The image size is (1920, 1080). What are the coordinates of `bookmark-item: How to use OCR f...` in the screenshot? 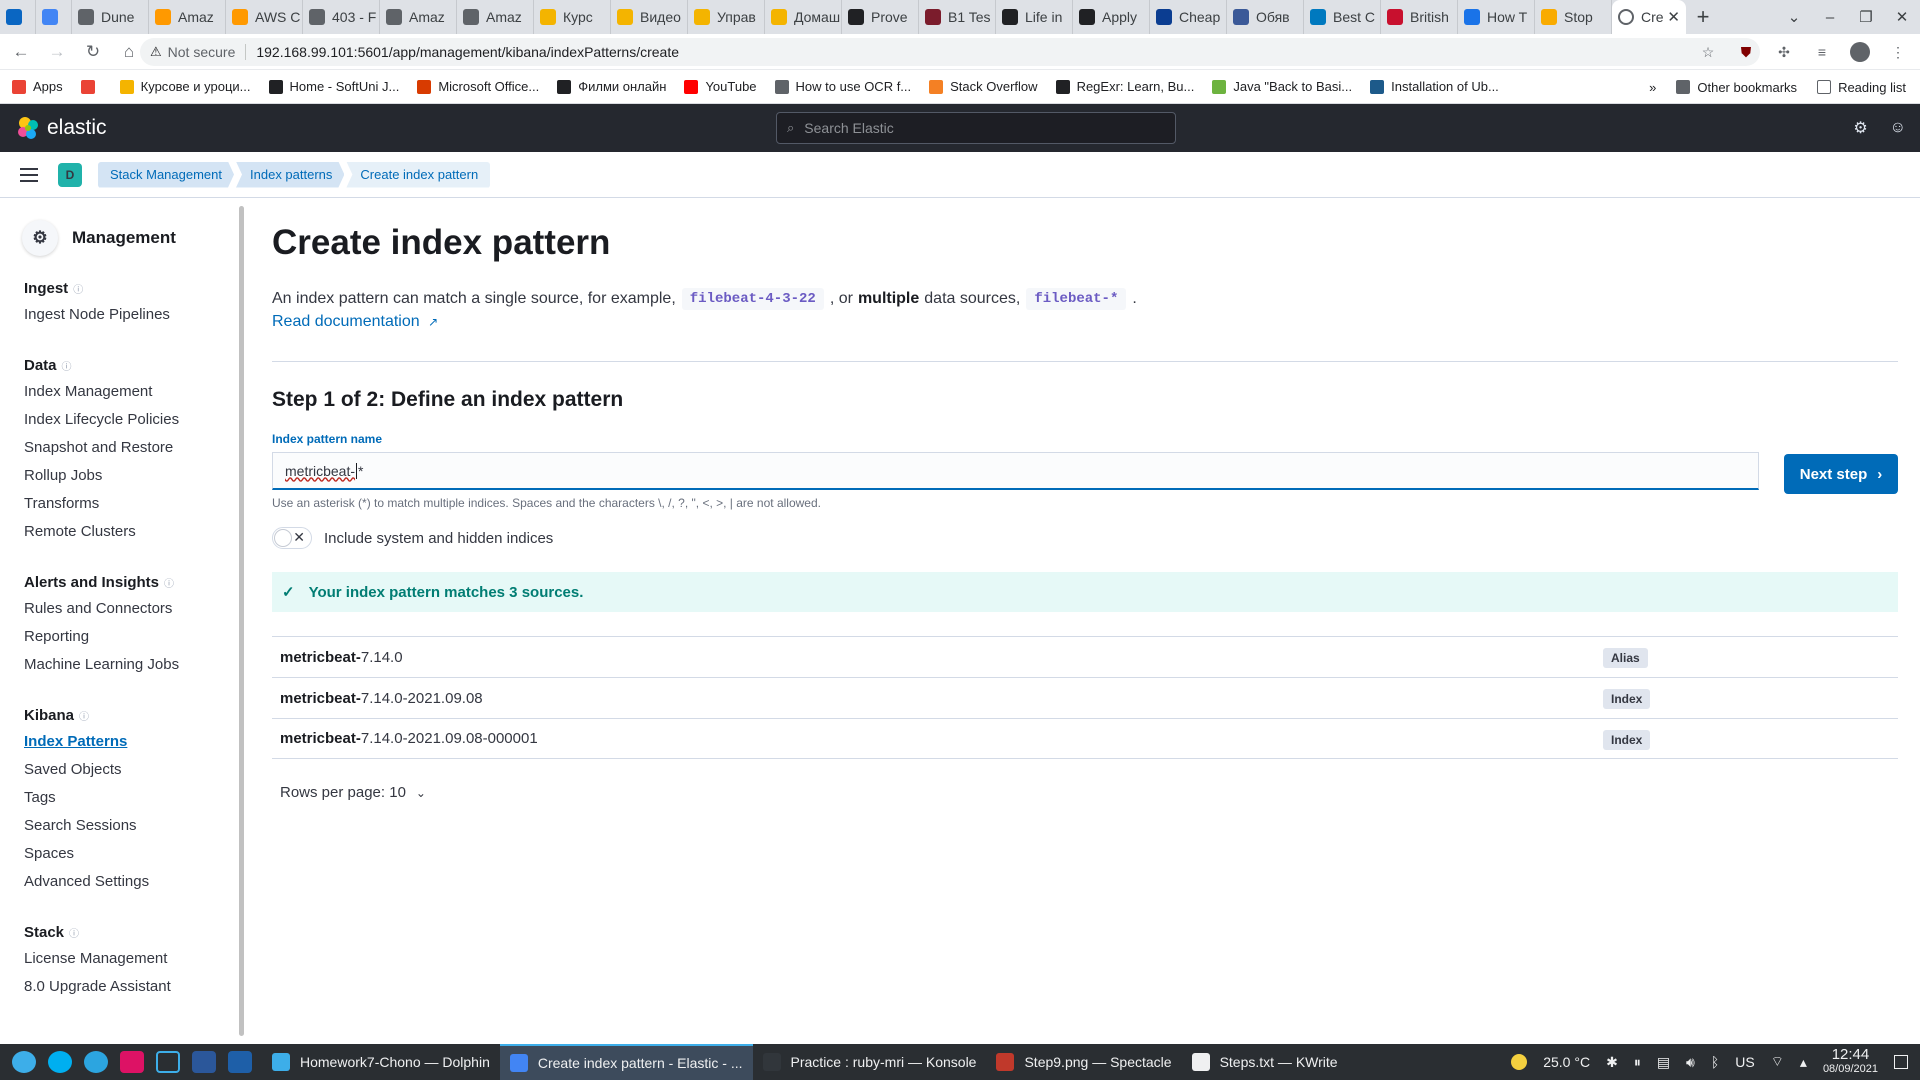 It's located at (842, 86).